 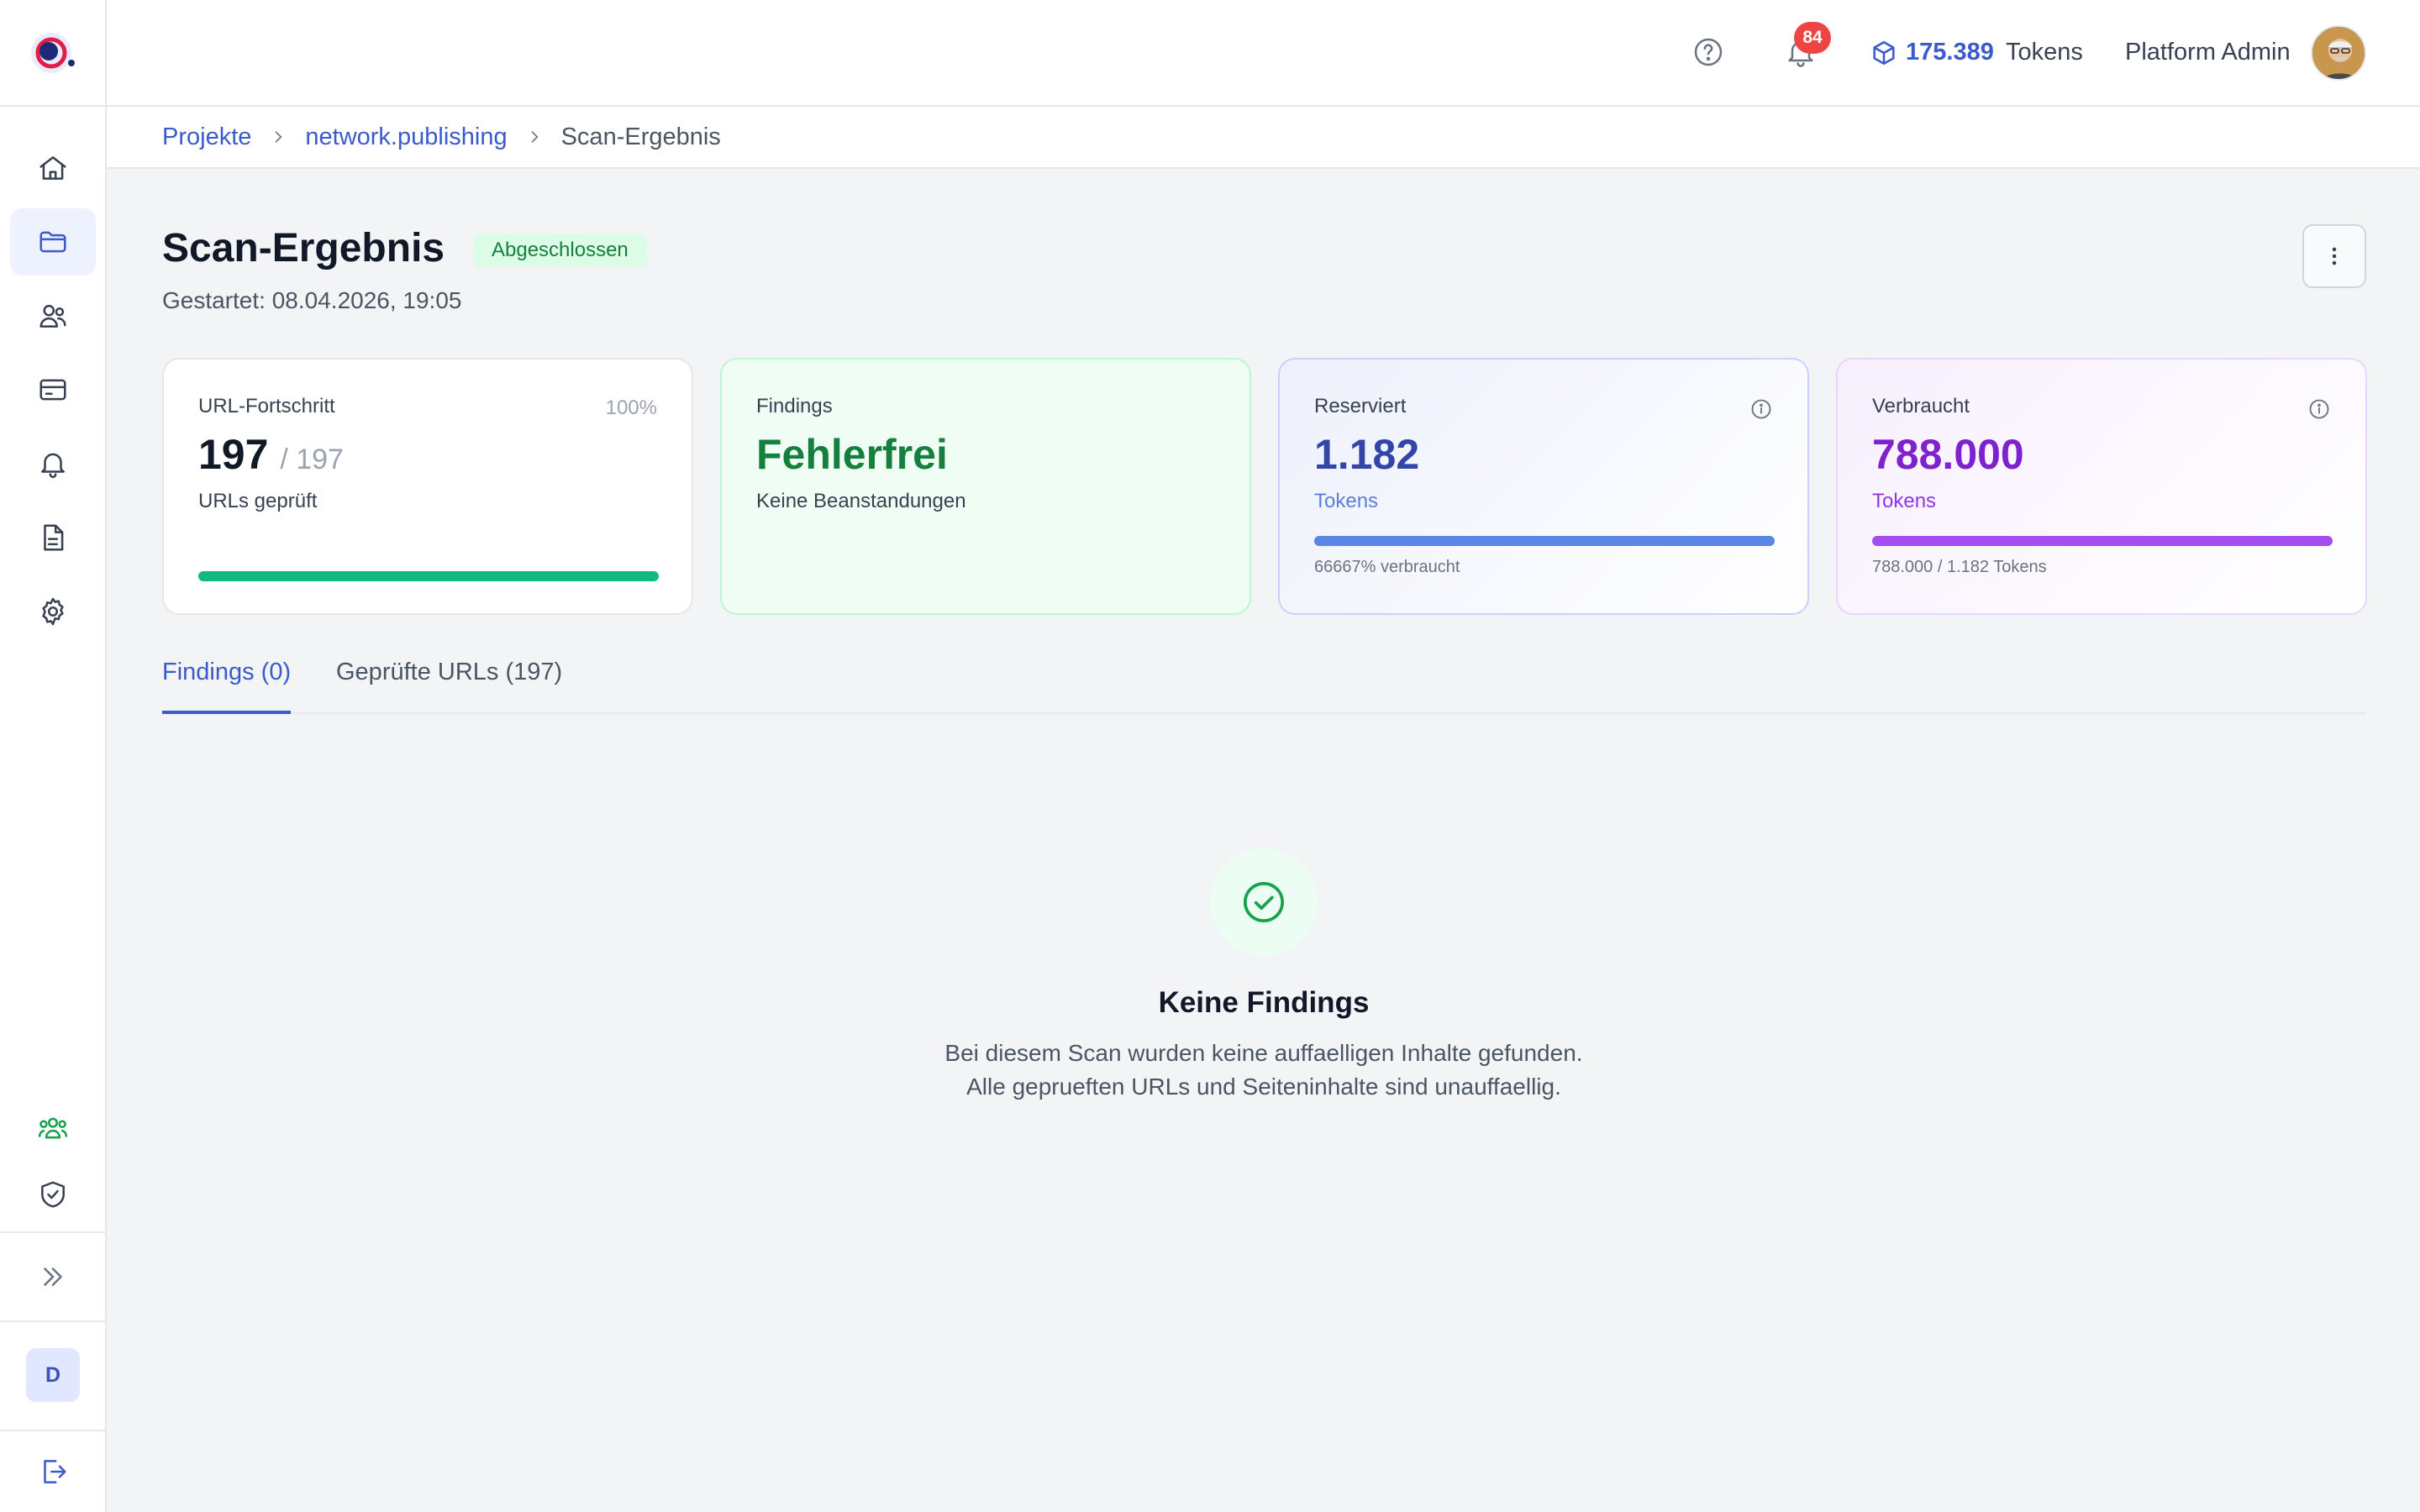 I want to click on reserved-value: 1.182, so click(x=1367, y=454).